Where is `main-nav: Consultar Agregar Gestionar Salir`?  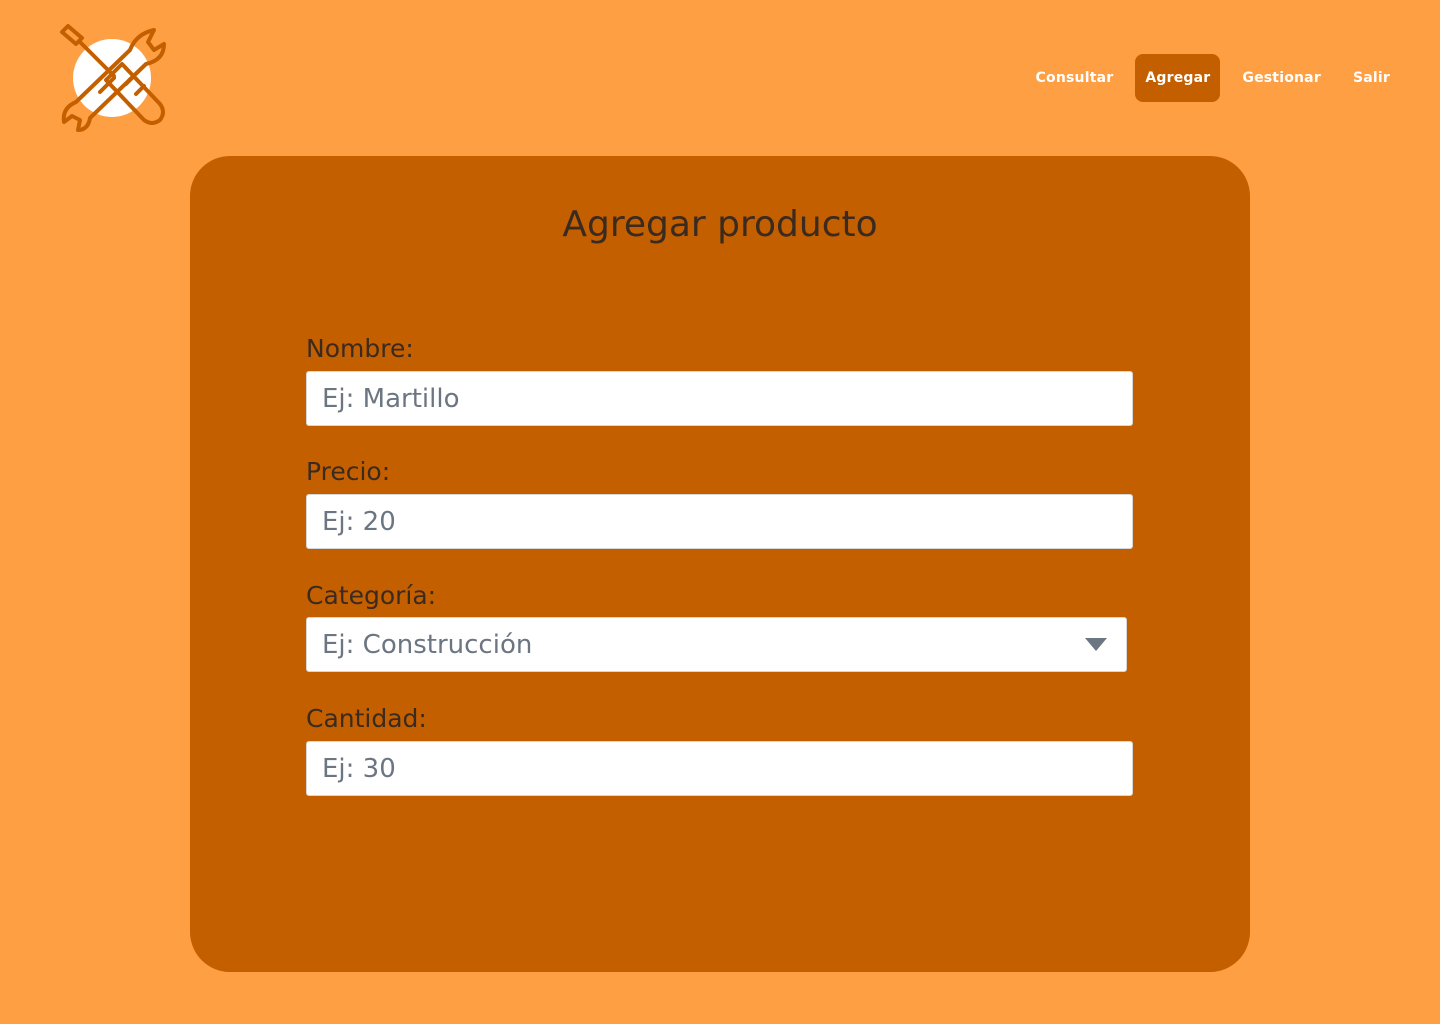
main-nav: Consultar Agregar Gestionar Salir is located at coordinates (1213, 78).